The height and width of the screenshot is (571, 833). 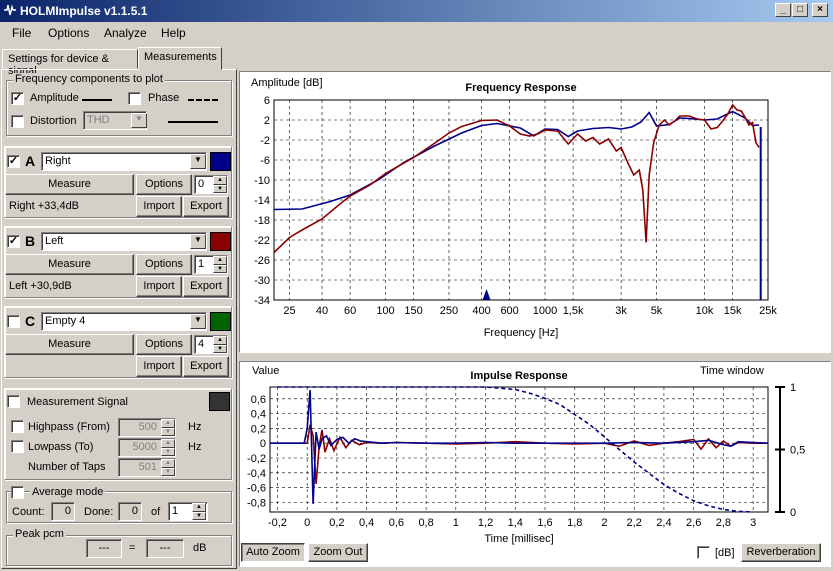 I want to click on y-tick-label: -22, so click(x=262, y=241).